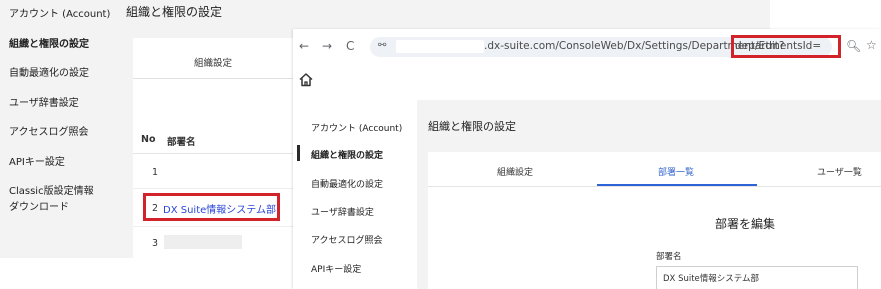  Describe the element at coordinates (49, 42) in the screenshot. I see `bg-sidebar-item-organization: 組織と権限の設定` at that location.